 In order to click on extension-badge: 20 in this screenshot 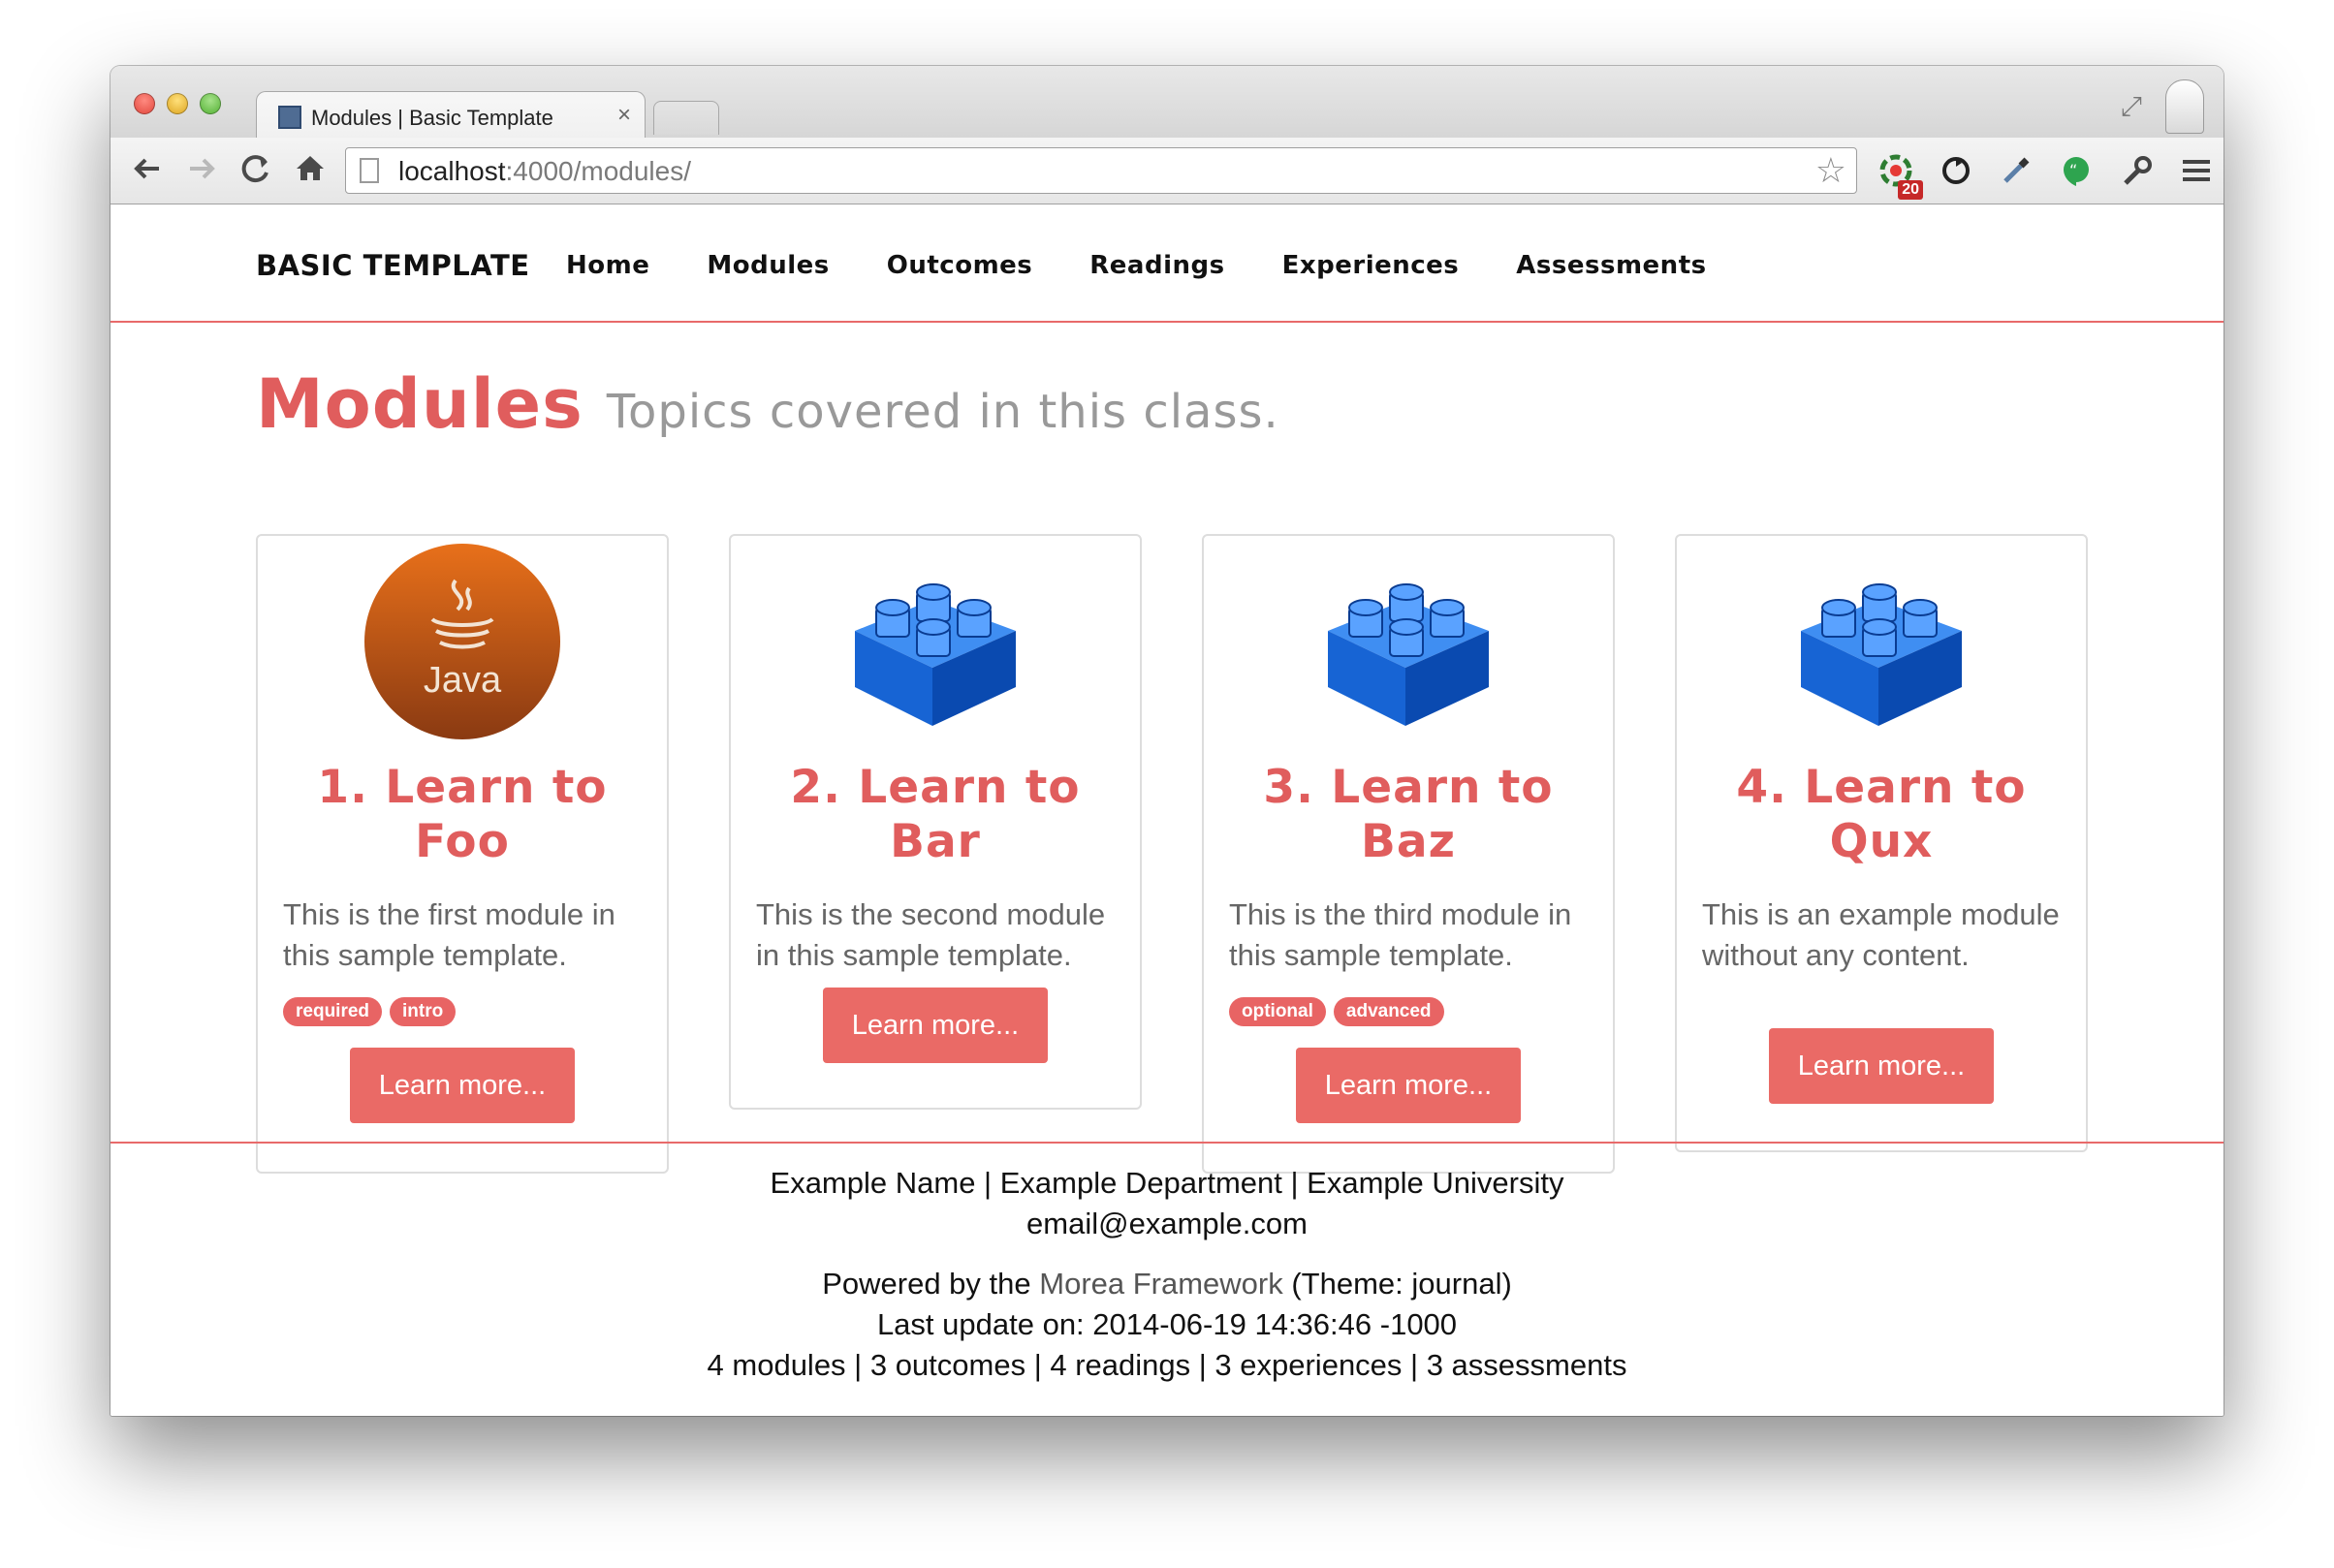, I will do `click(1910, 190)`.